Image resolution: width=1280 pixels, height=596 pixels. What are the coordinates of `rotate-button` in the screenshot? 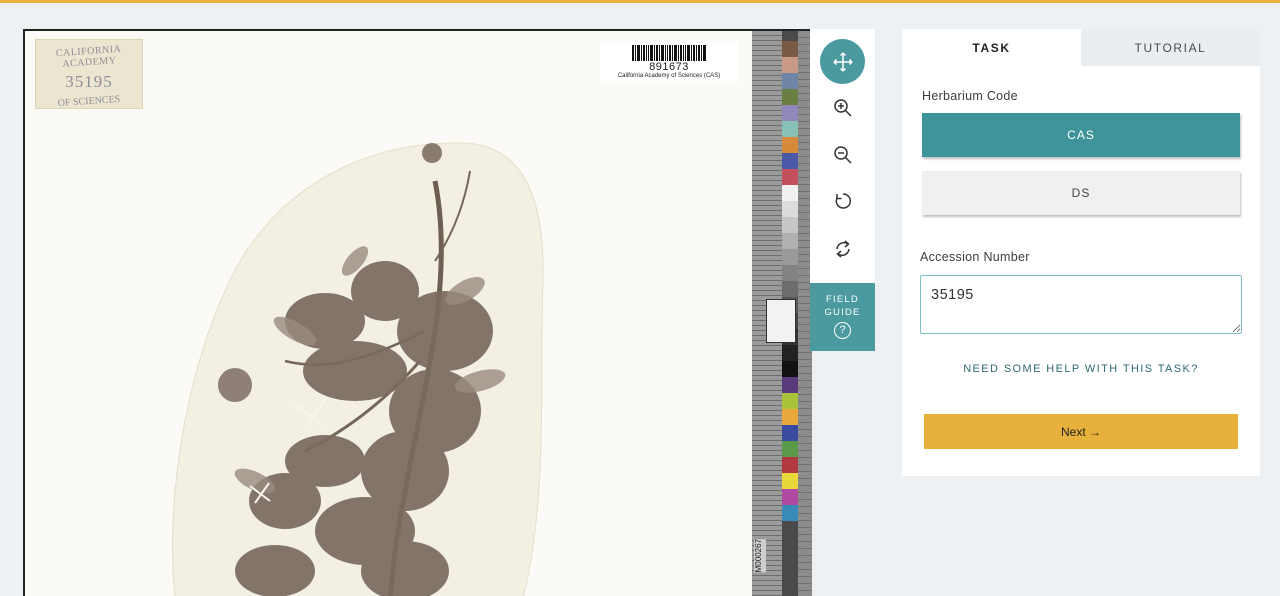 It's located at (842, 200).